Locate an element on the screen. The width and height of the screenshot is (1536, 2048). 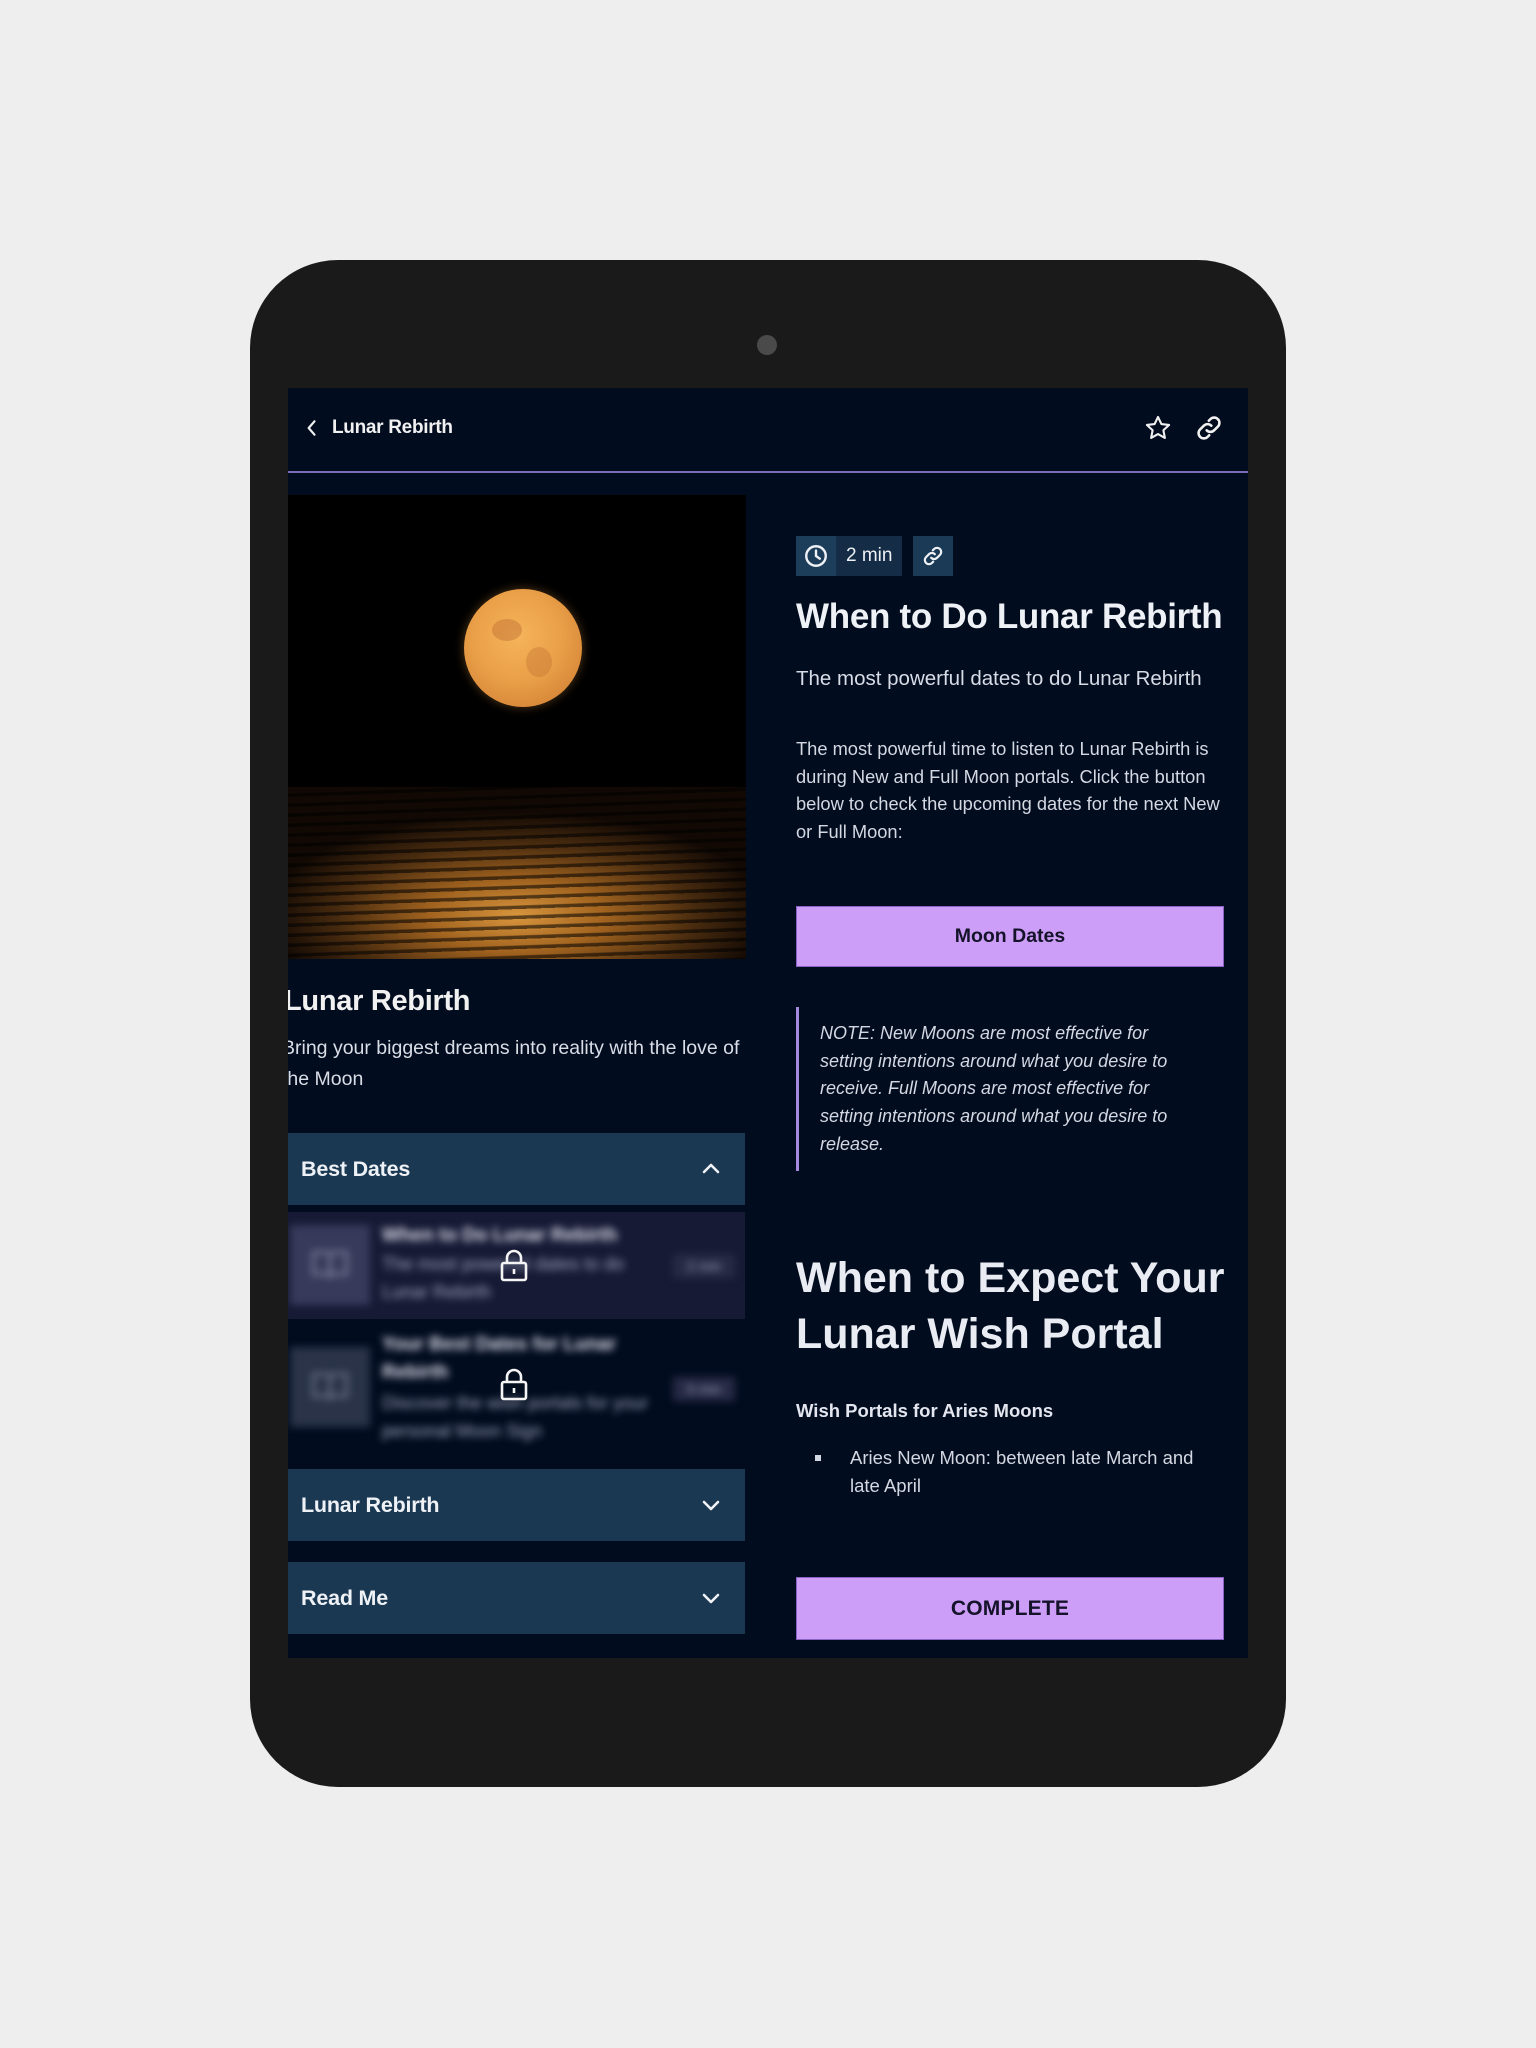
top-app-bar: Lunar Rebirth is located at coordinates (768, 430).